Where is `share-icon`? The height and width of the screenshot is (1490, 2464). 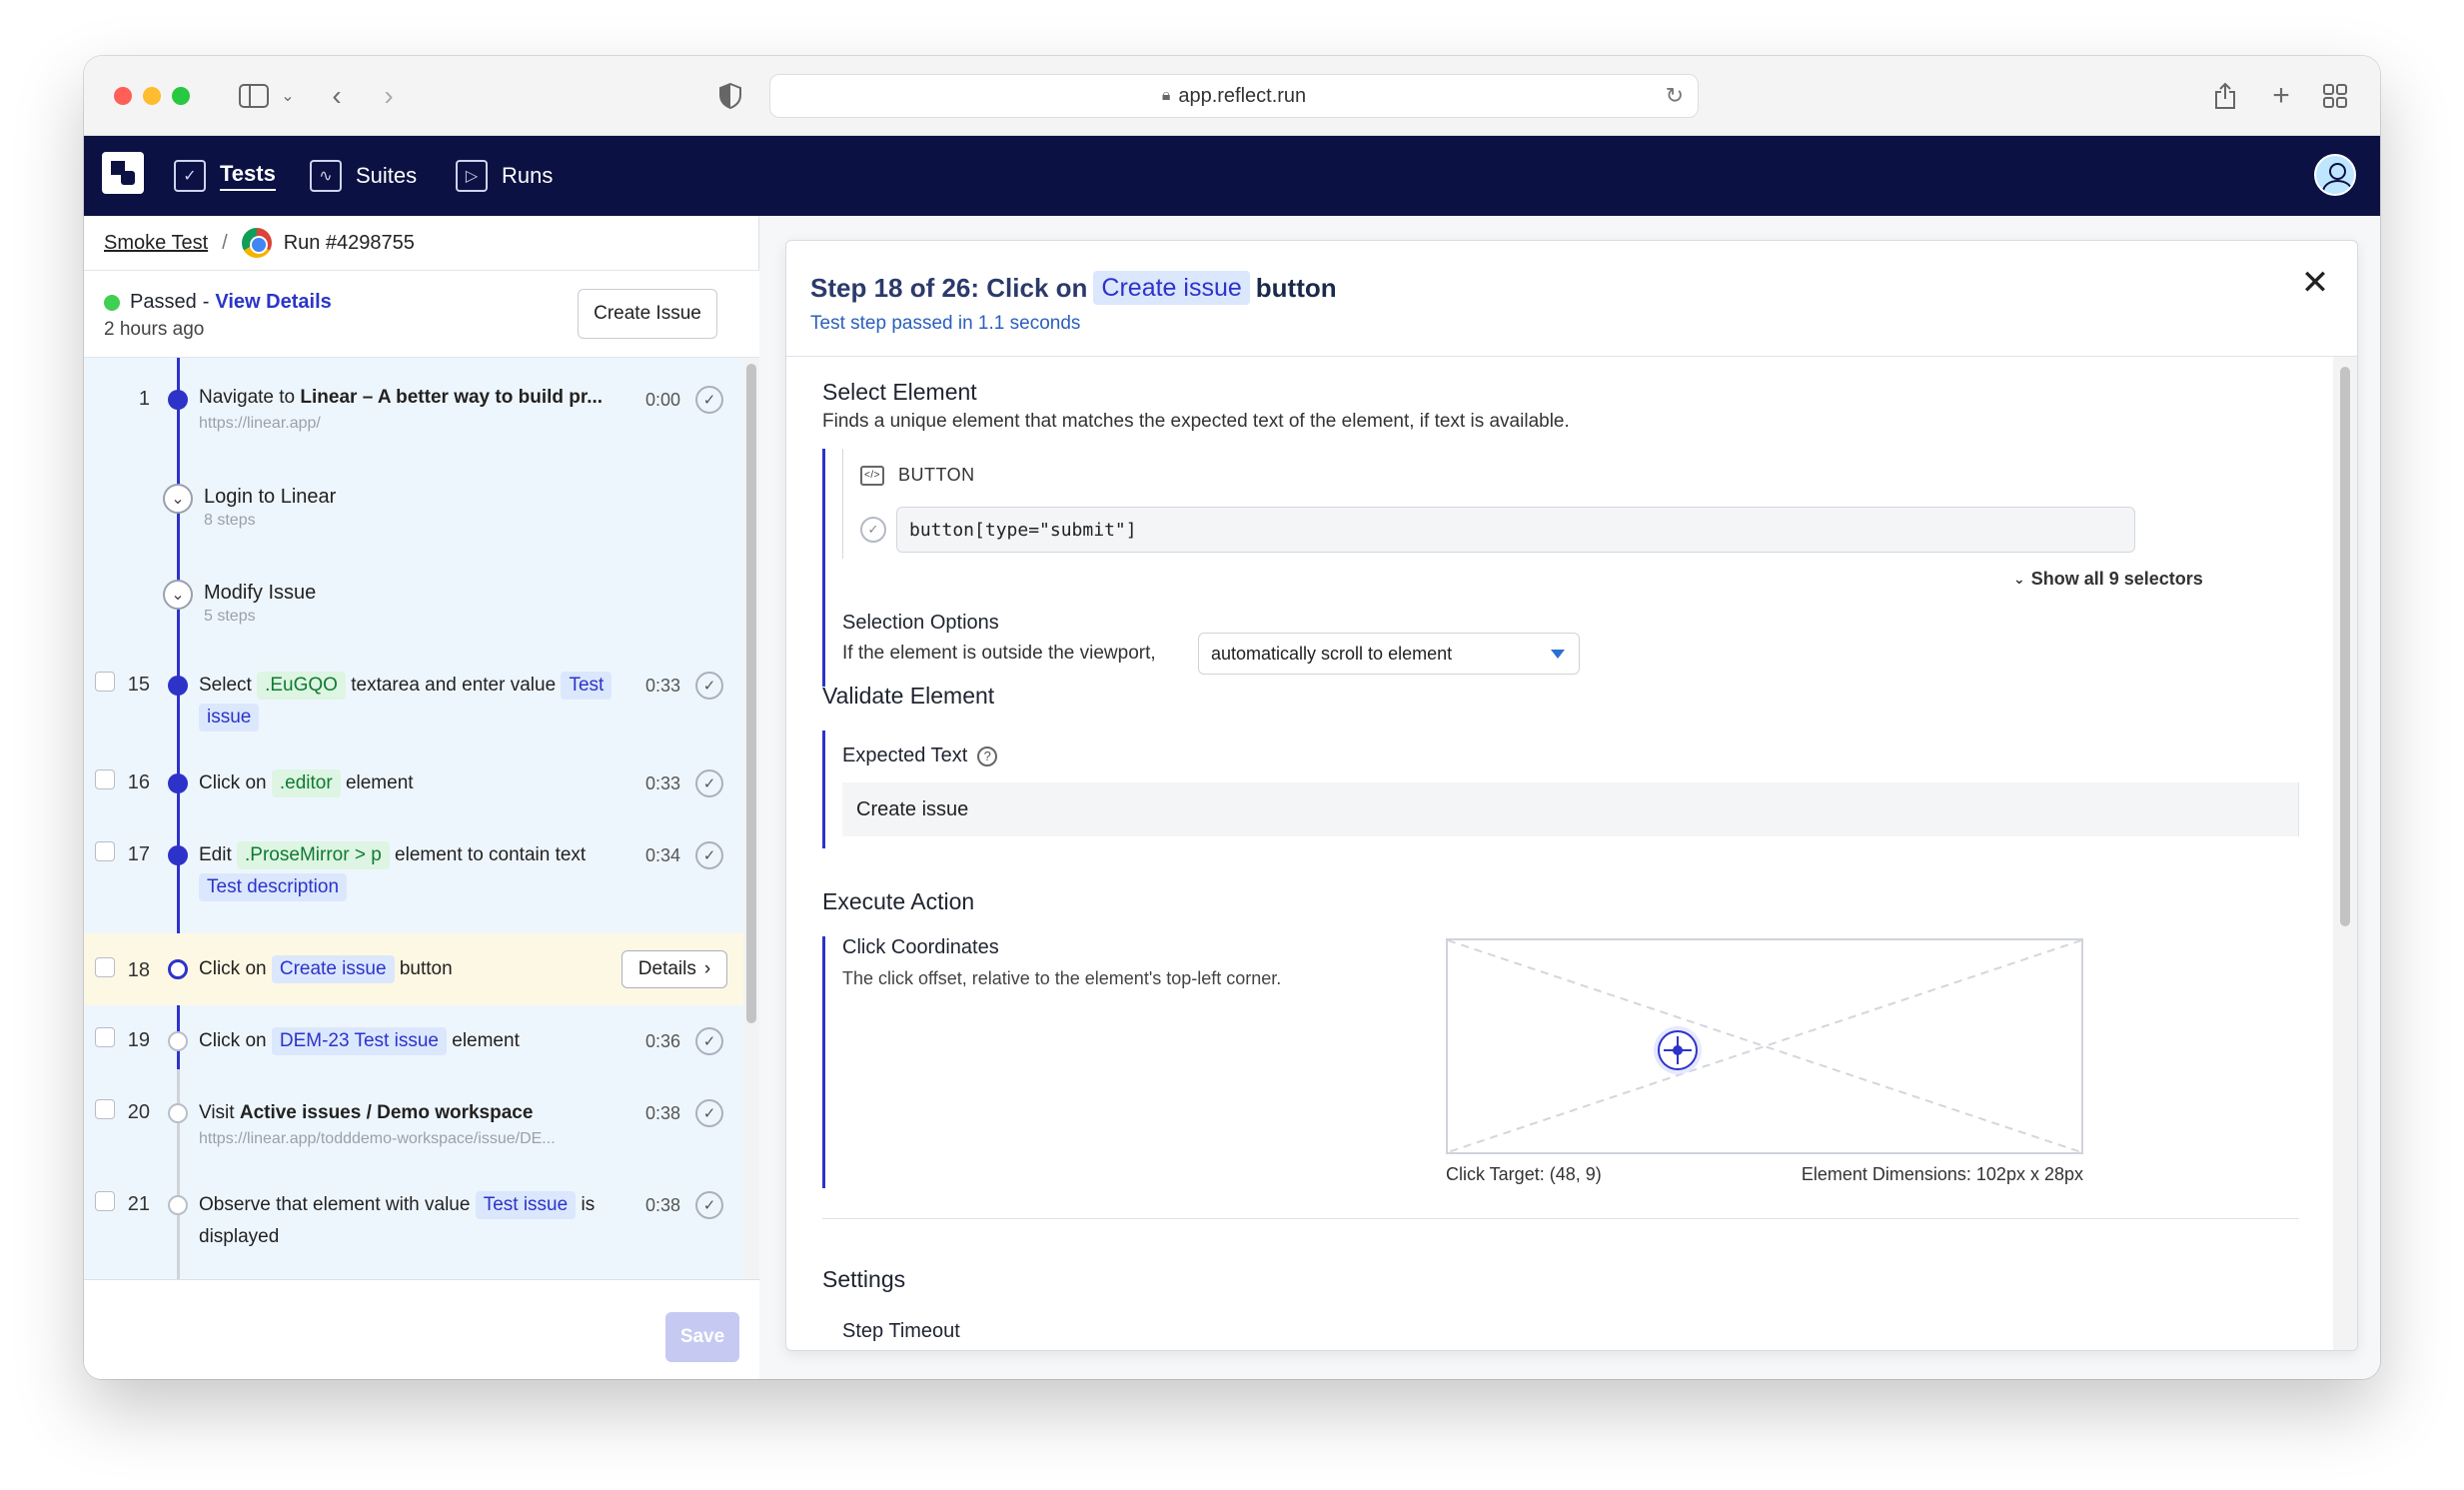 share-icon is located at coordinates (2225, 96).